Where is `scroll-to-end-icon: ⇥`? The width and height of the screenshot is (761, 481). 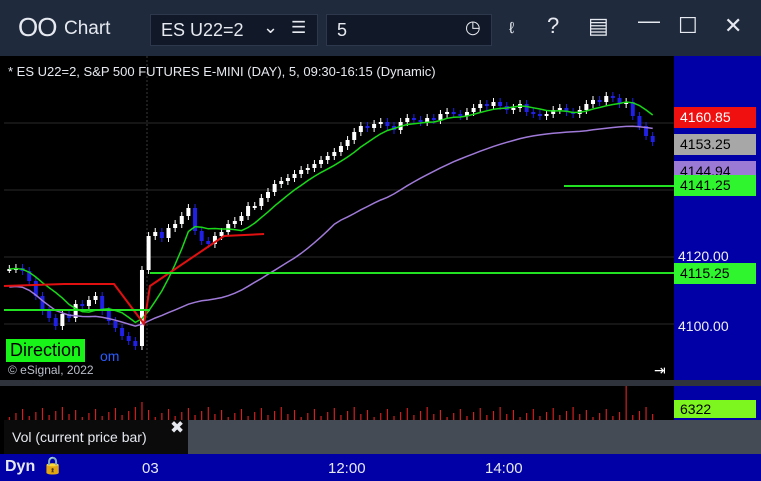
scroll-to-end-icon: ⇥ is located at coordinates (660, 370).